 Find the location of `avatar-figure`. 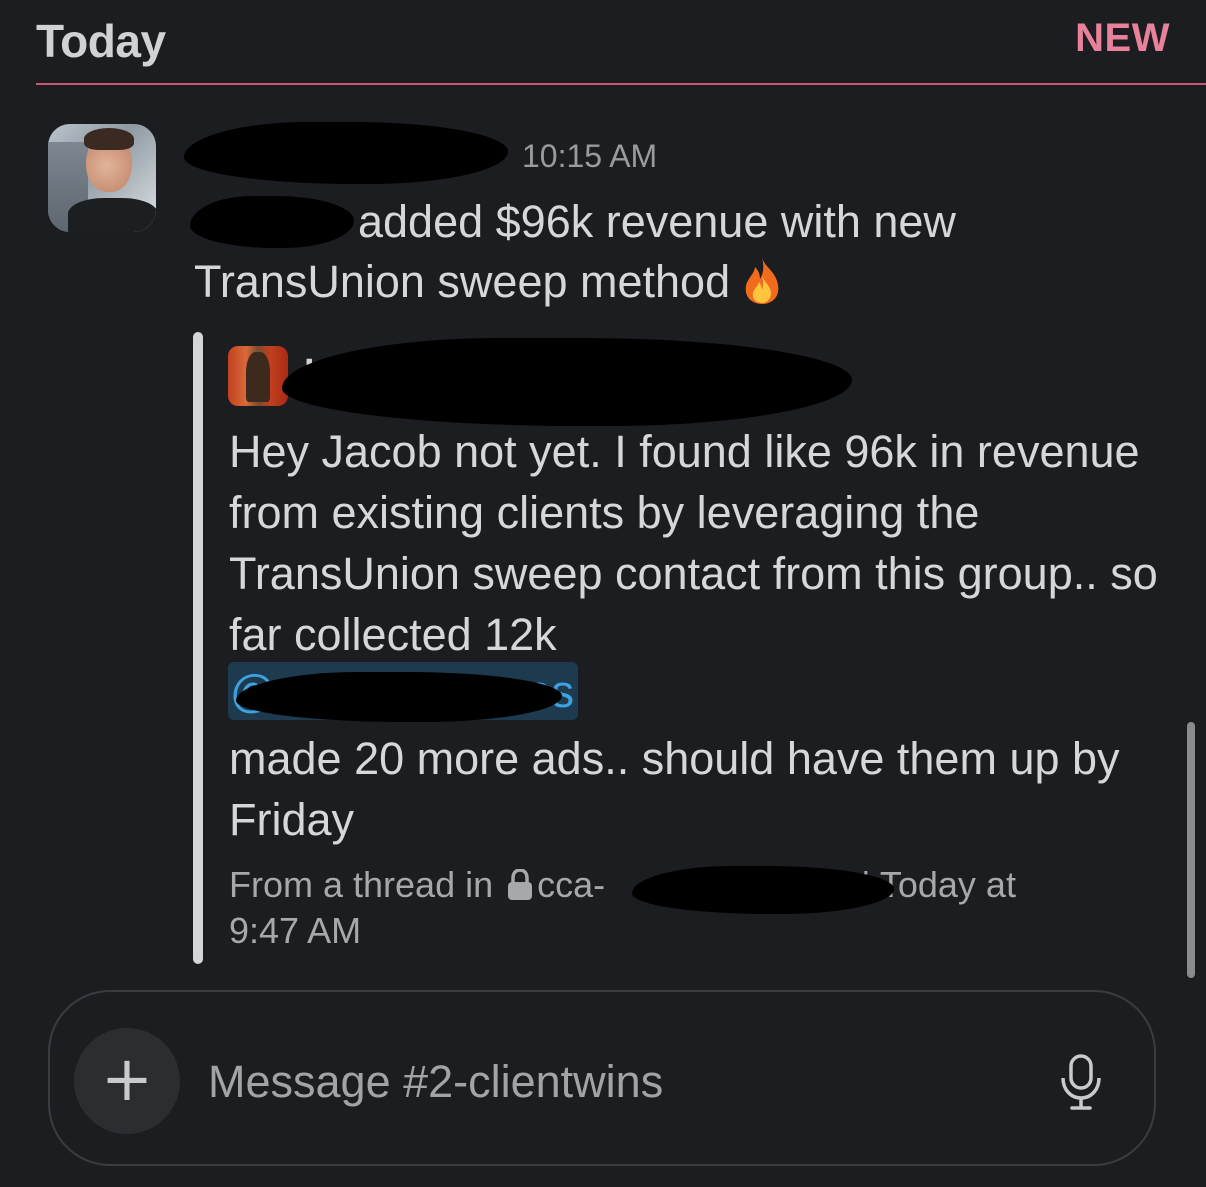

avatar-figure is located at coordinates (258, 377).